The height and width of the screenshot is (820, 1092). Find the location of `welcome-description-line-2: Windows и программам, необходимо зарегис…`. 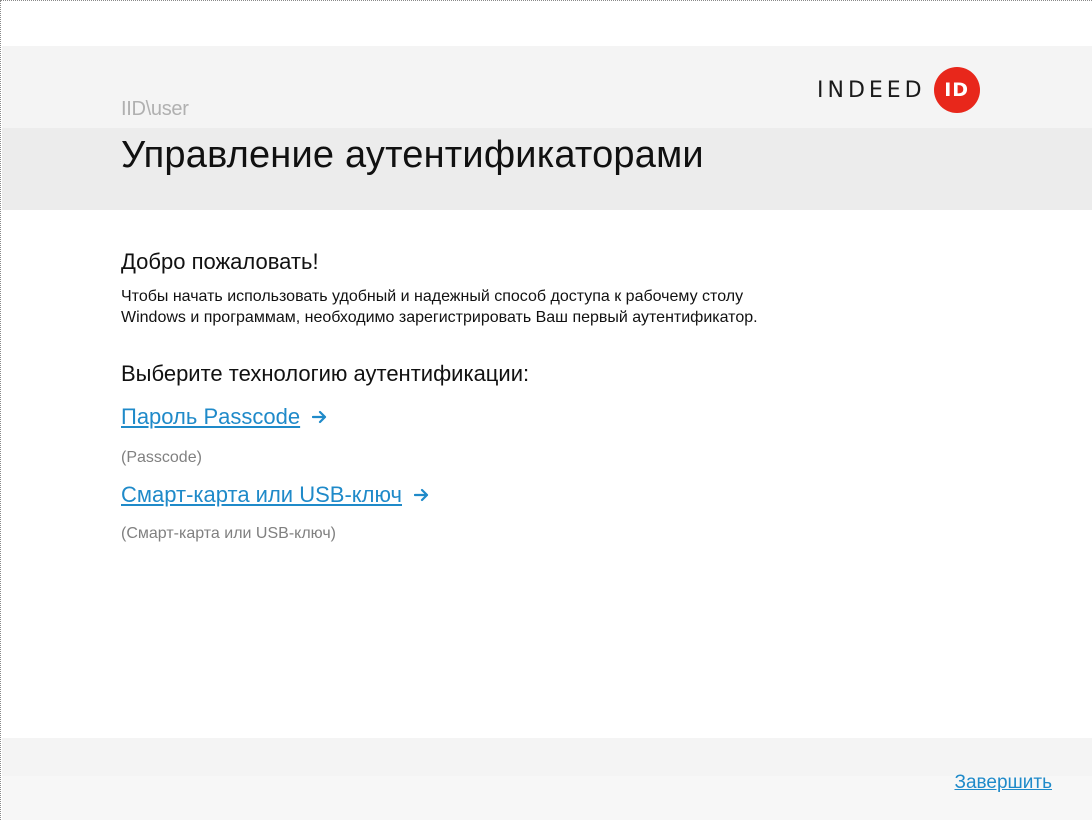

welcome-description-line-2: Windows и программам, необходимо зарегис… is located at coordinates (439, 317).